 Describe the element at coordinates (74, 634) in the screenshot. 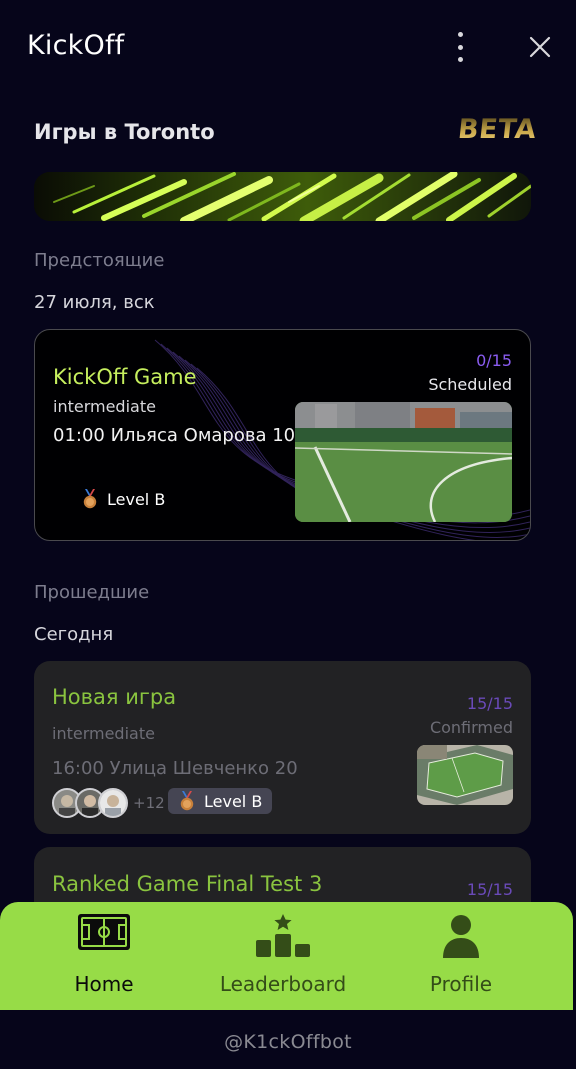

I see `past-date-label: Сегодня` at that location.